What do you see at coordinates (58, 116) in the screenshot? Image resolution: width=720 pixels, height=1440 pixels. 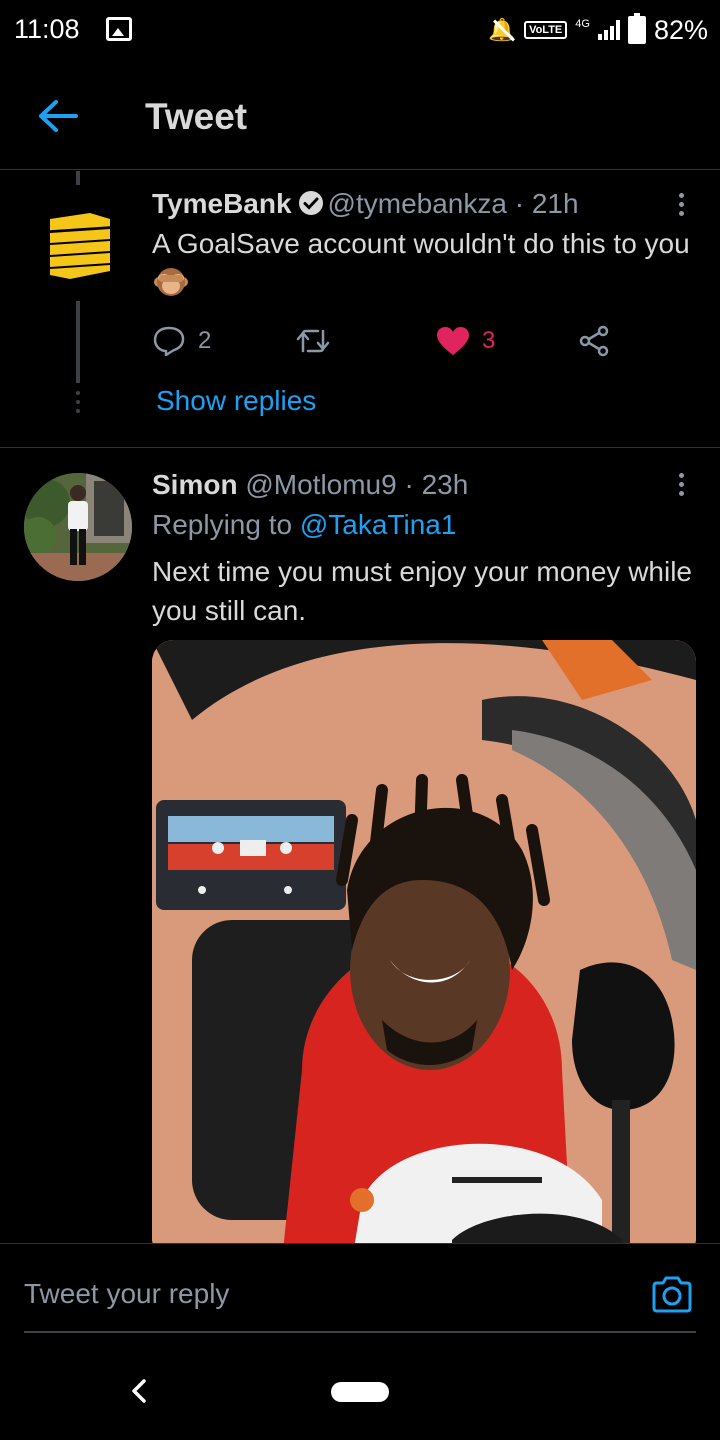 I see `back-arrow-icon` at bounding box center [58, 116].